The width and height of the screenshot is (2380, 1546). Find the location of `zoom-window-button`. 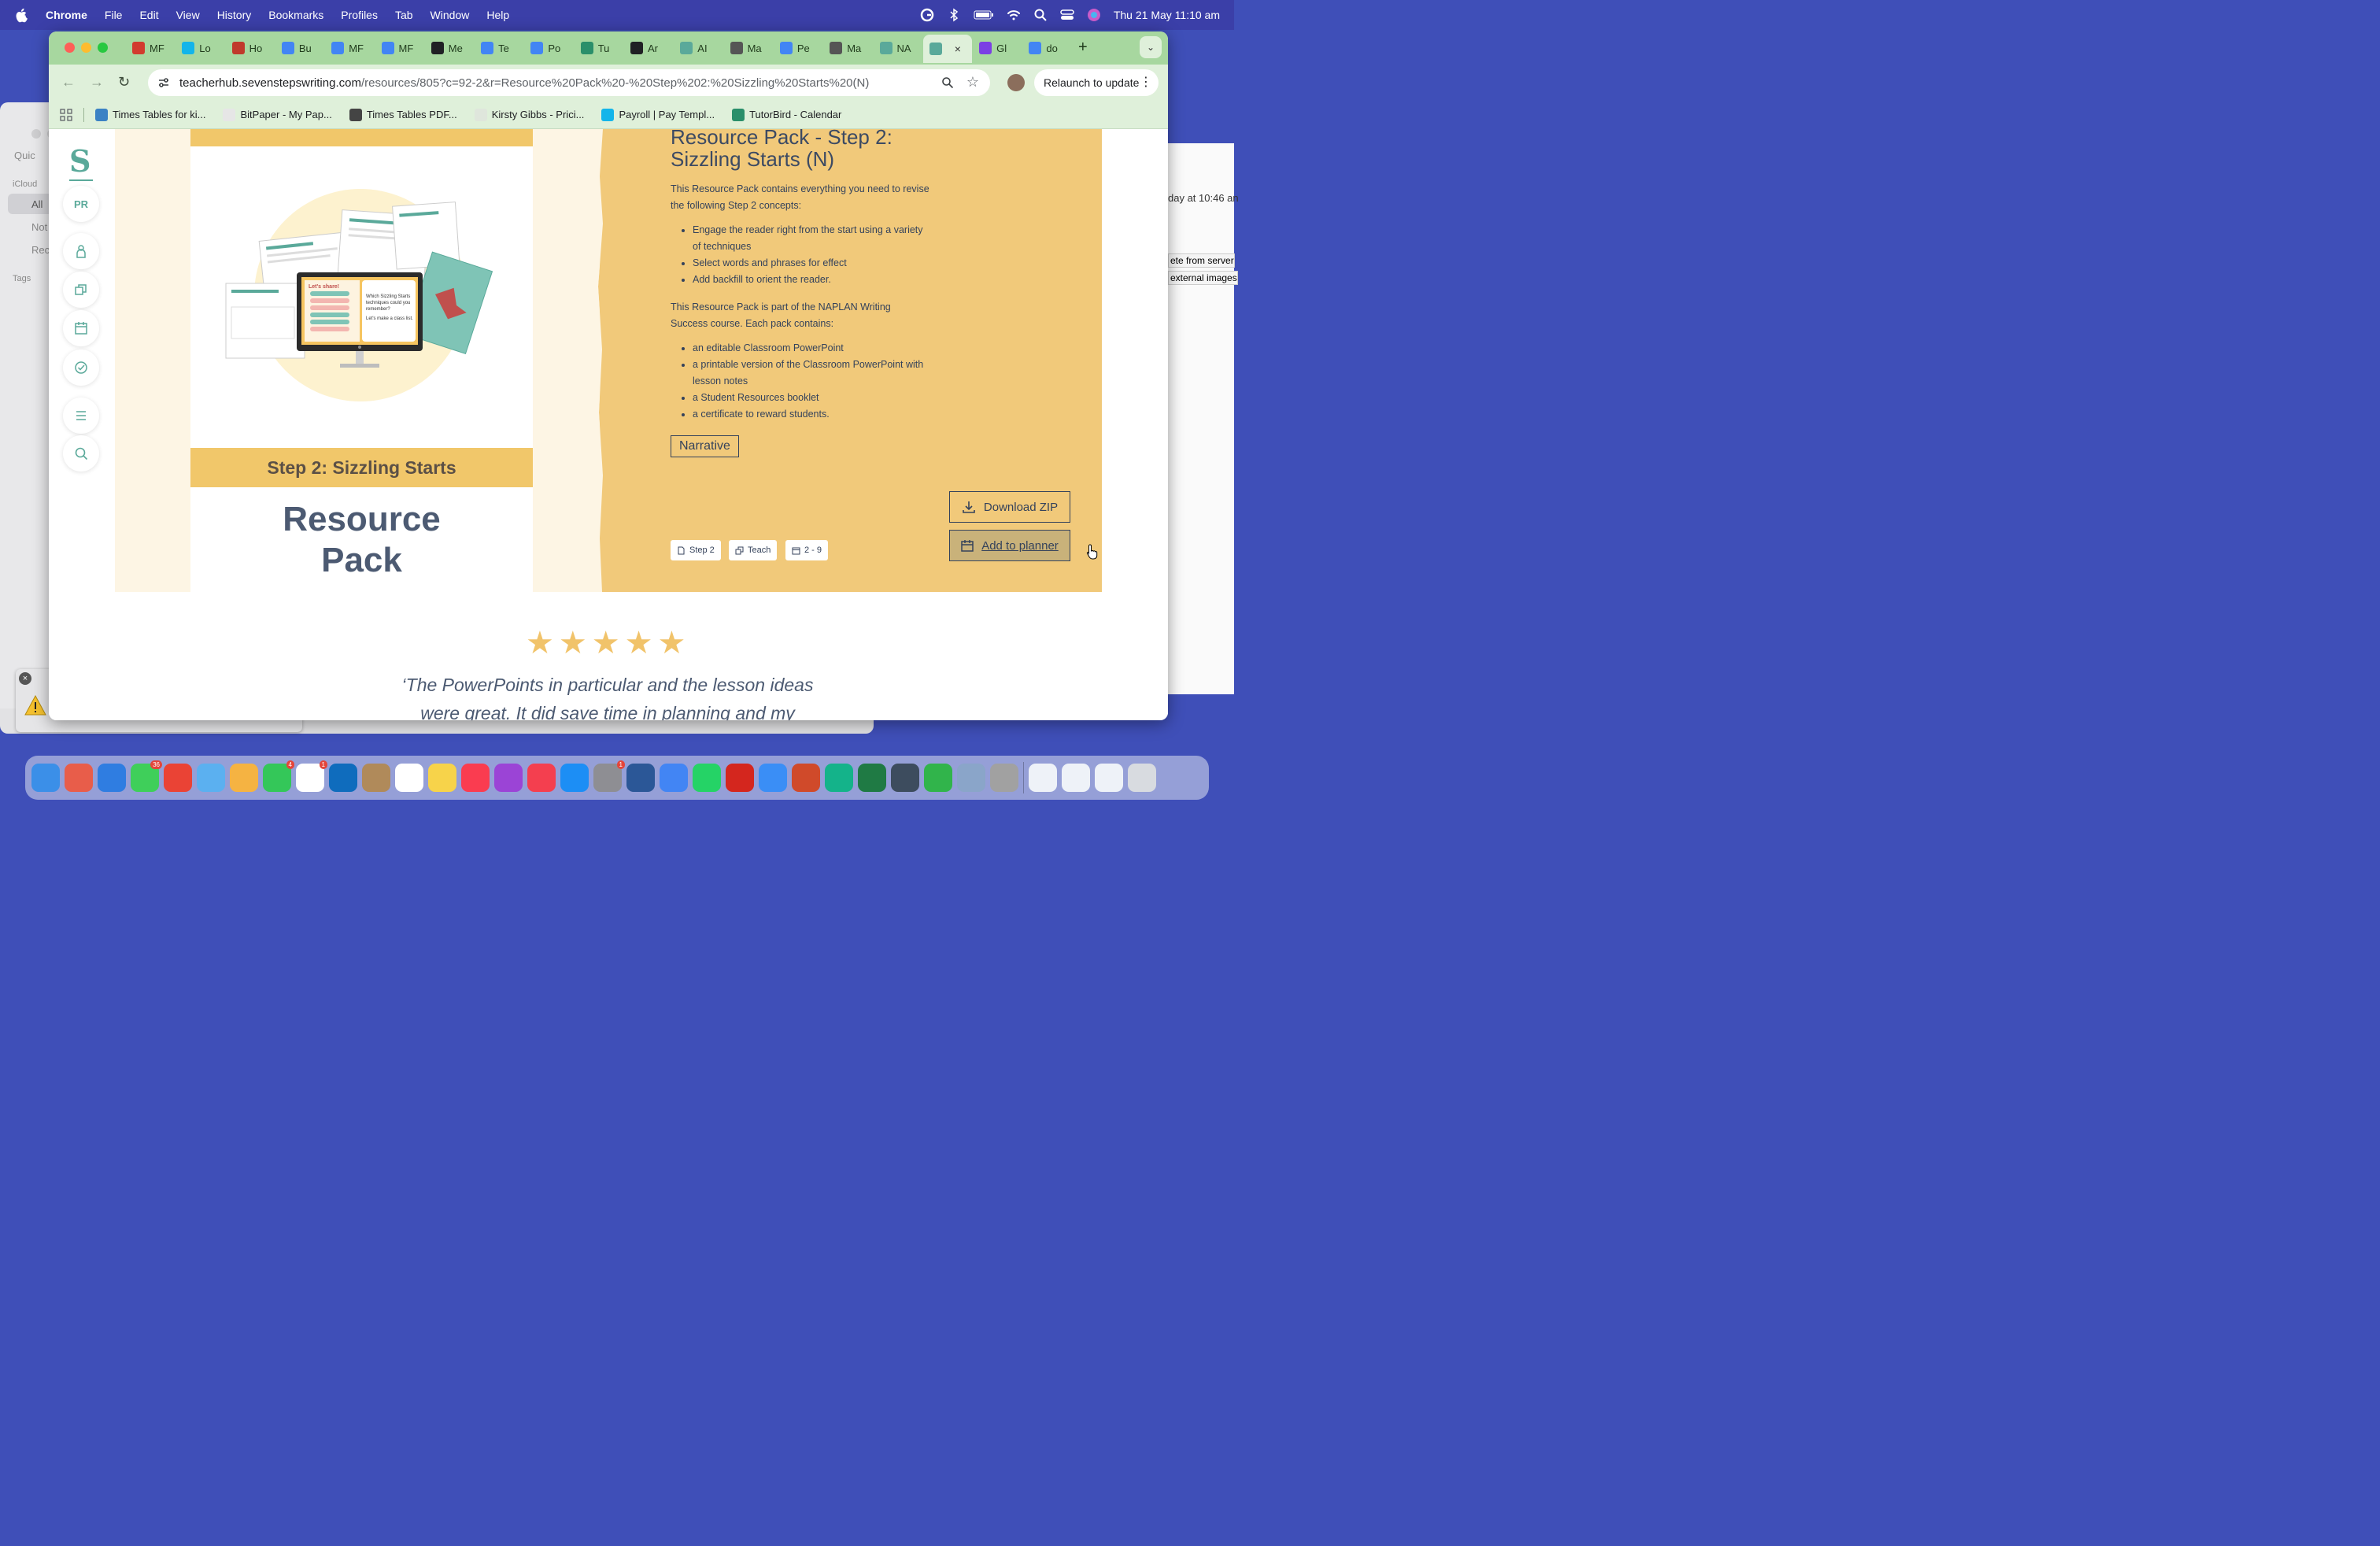

zoom-window-button is located at coordinates (103, 48).